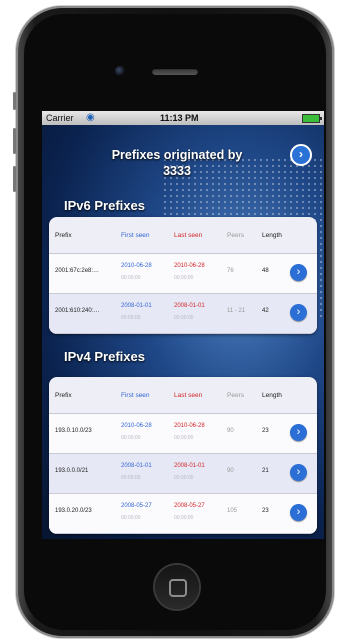 This screenshot has width=350, height=643. What do you see at coordinates (14, 179) in the screenshot?
I see `volume-down-button` at bounding box center [14, 179].